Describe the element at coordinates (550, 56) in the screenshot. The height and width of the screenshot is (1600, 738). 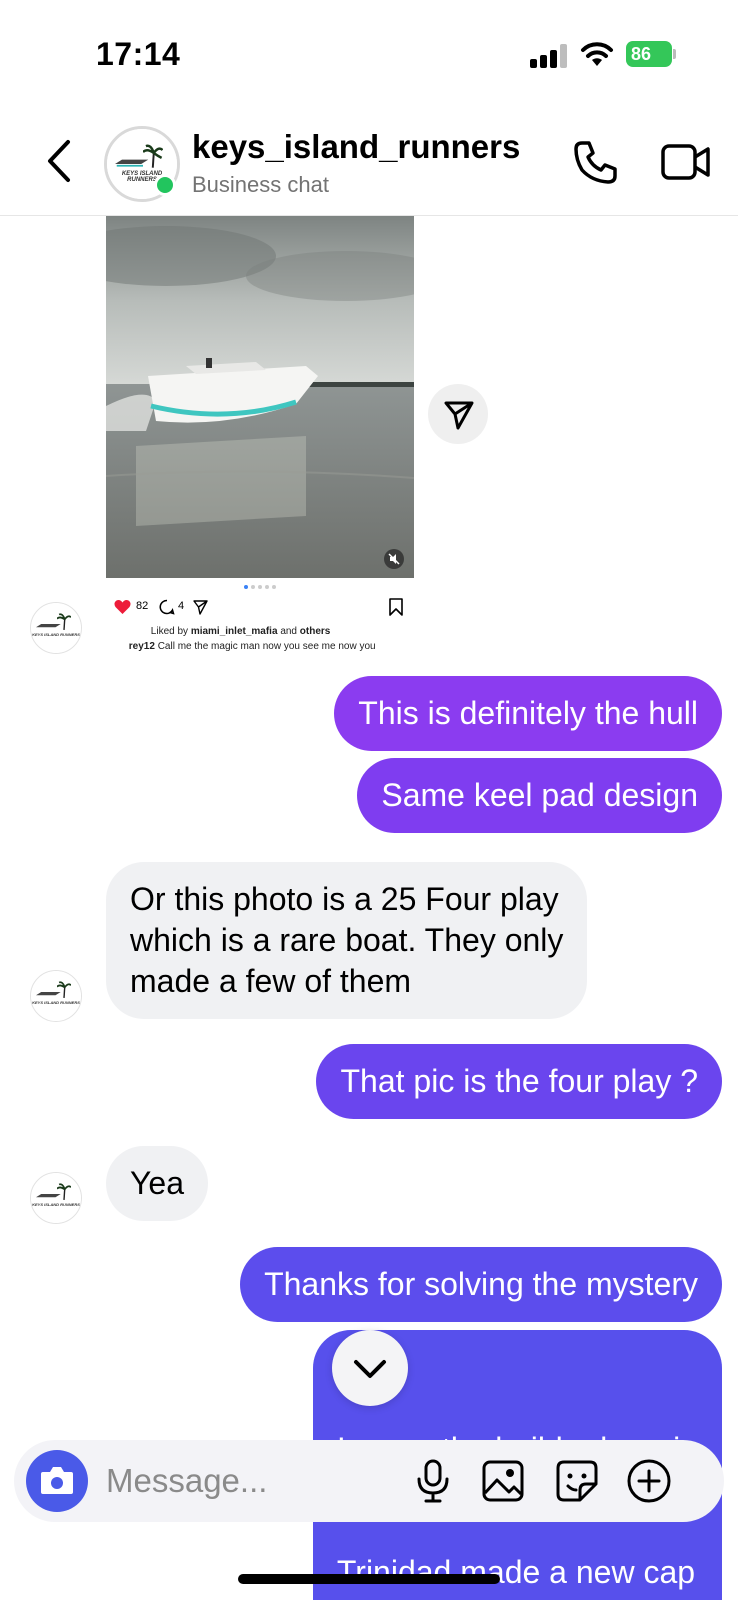
I see `cellular-signal-icon` at that location.